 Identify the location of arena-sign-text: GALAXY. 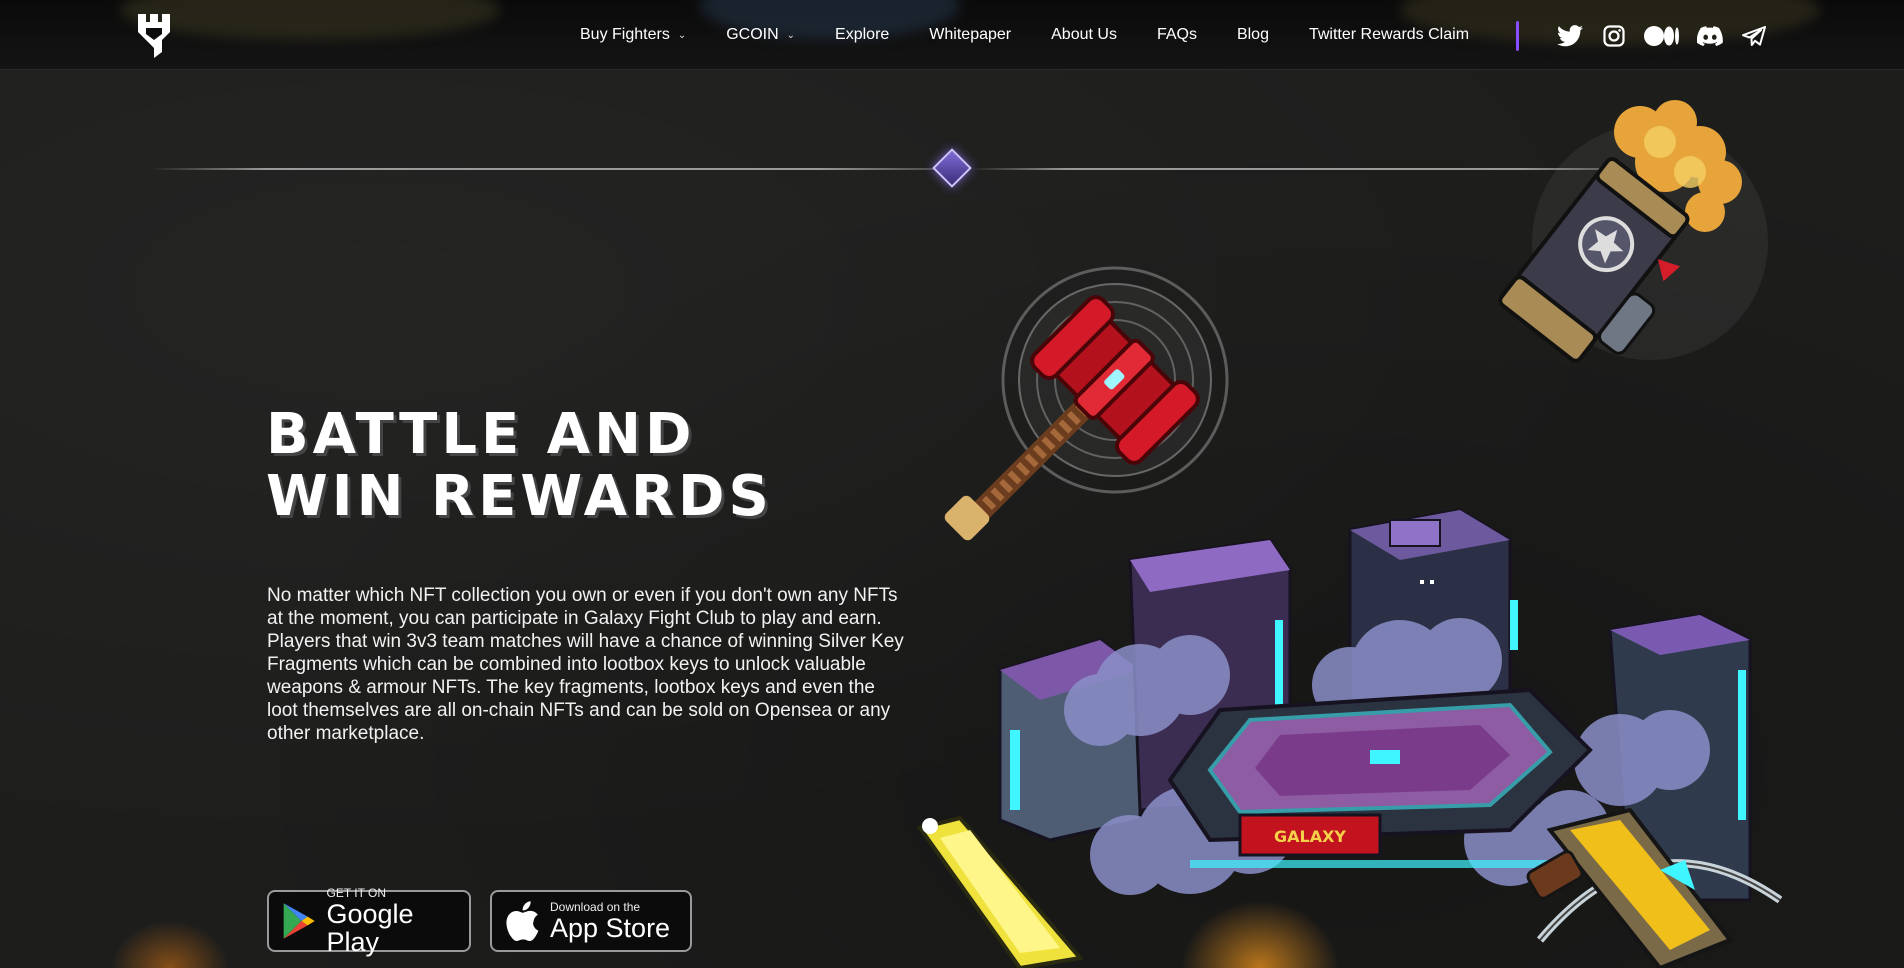
(1310, 836).